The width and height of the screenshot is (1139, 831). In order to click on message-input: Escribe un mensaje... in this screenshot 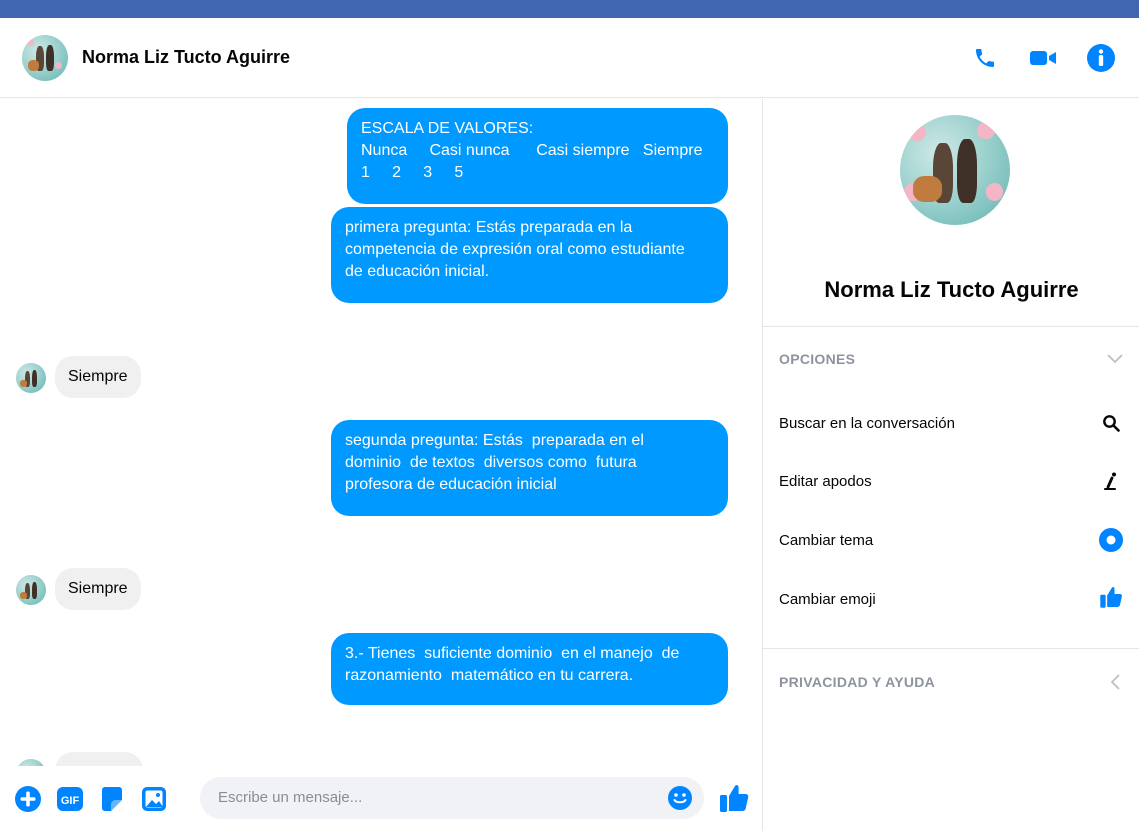, I will do `click(452, 798)`.